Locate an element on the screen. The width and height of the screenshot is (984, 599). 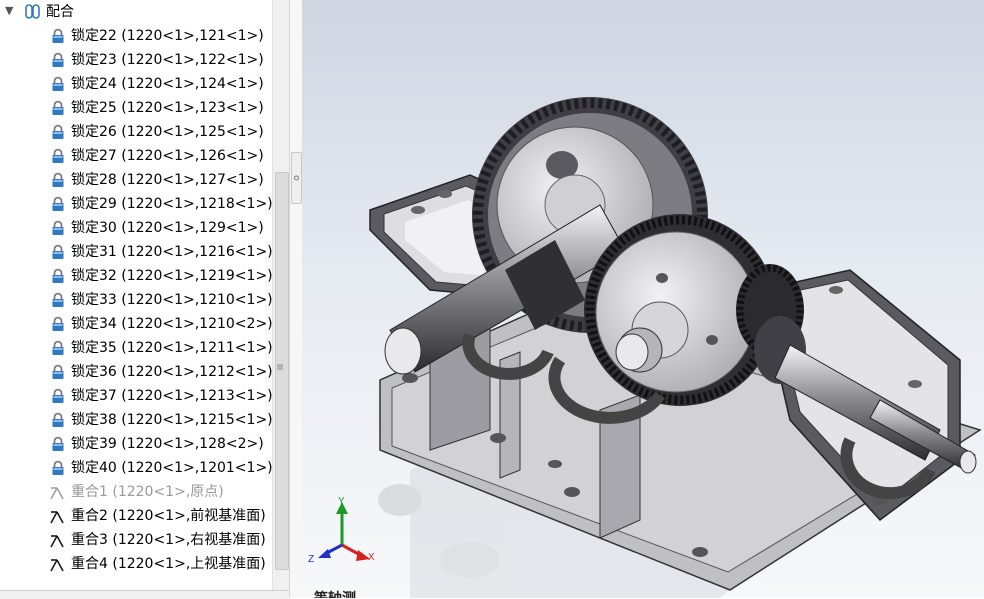
mate-item: 锁定27 (1220<1>,126<1>) is located at coordinates (136, 156).